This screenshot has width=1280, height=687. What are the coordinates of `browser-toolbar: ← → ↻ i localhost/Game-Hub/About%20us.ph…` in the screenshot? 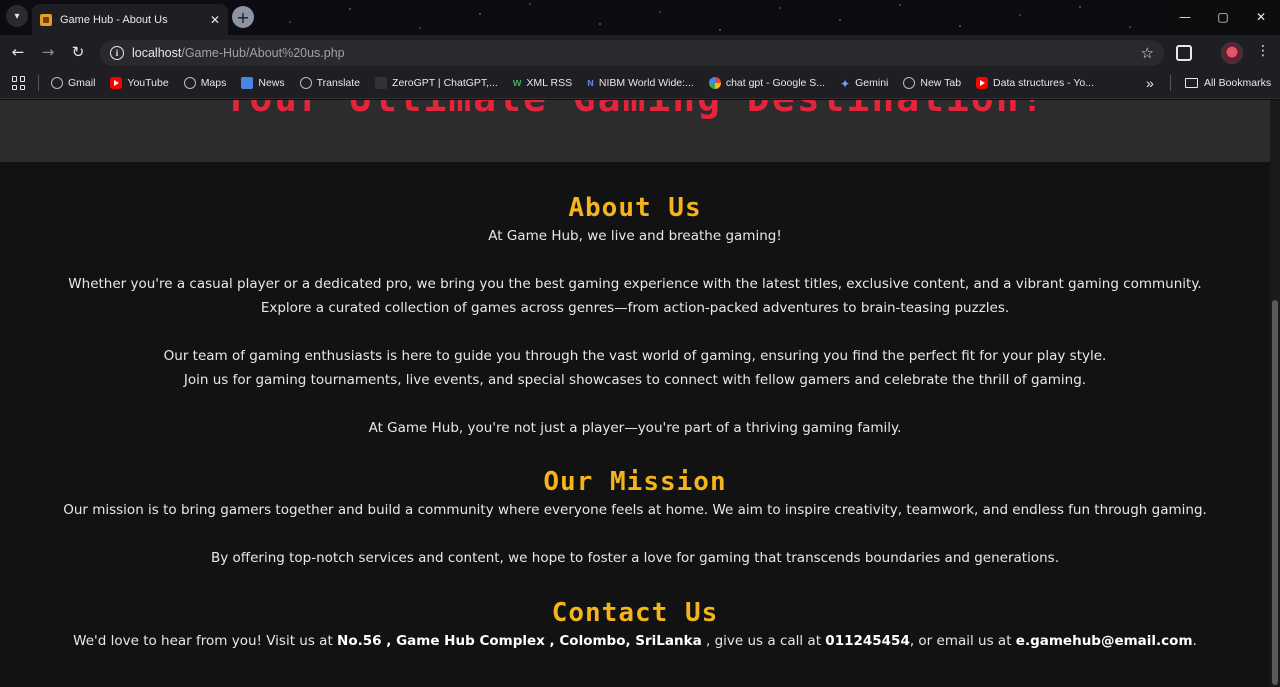 It's located at (640, 51).